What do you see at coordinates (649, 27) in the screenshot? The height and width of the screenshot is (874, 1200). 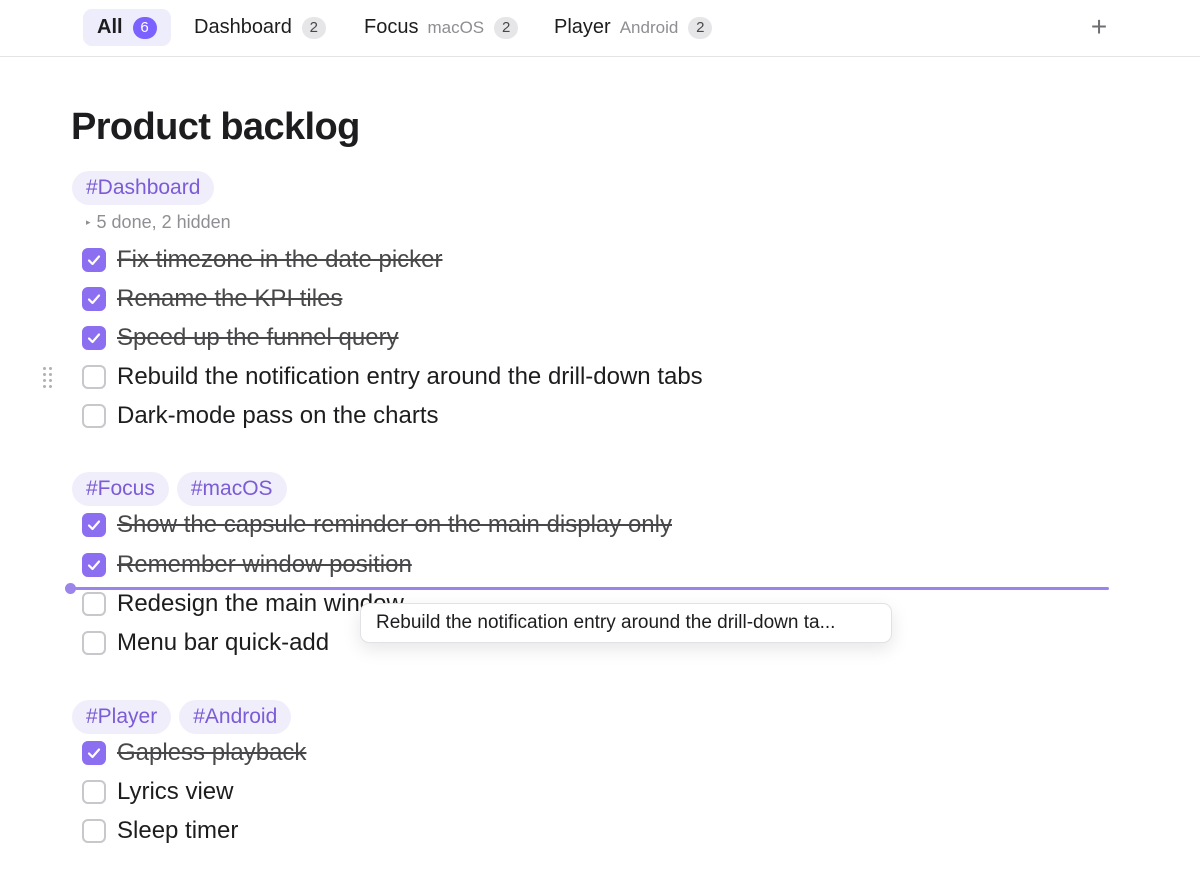 I see `tab-sublabel: Android` at bounding box center [649, 27].